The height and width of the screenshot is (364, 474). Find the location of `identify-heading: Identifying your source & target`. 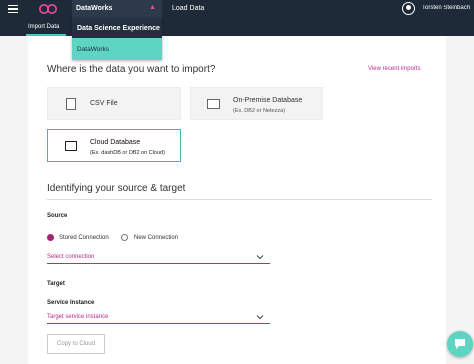

identify-heading: Identifying your source & target is located at coordinates (116, 188).